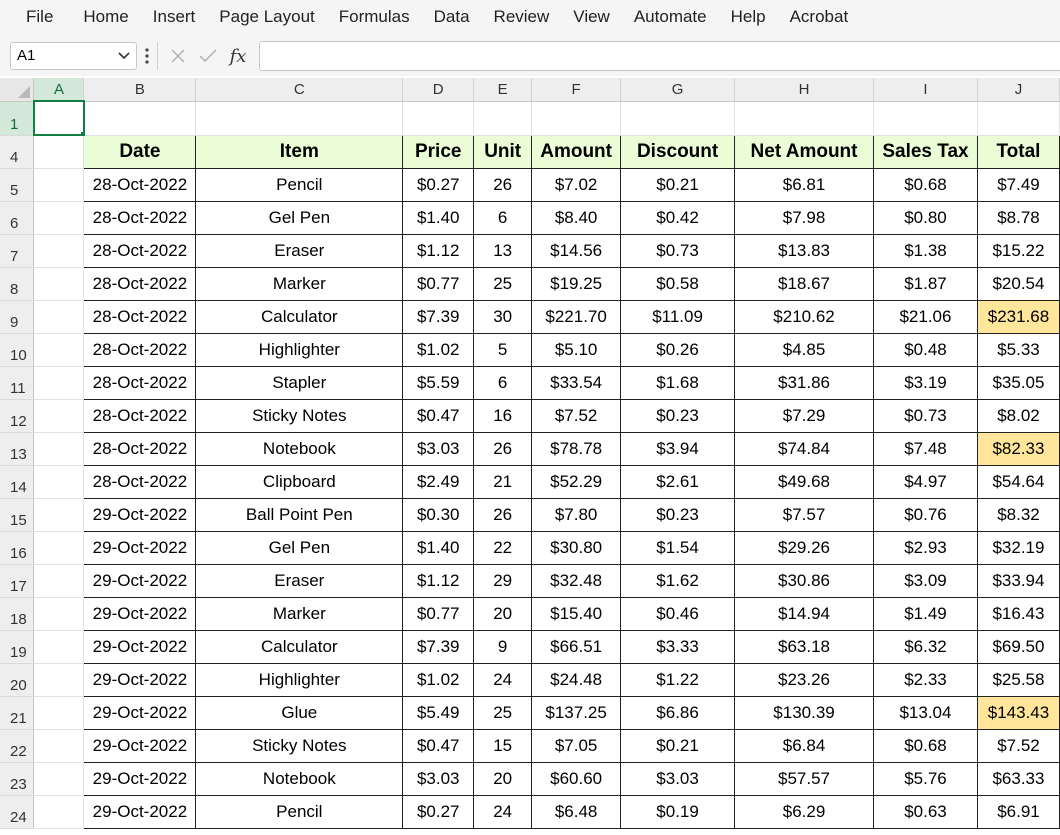 Image resolution: width=1060 pixels, height=835 pixels. What do you see at coordinates (17, 581) in the screenshot?
I see `row-header: 17` at bounding box center [17, 581].